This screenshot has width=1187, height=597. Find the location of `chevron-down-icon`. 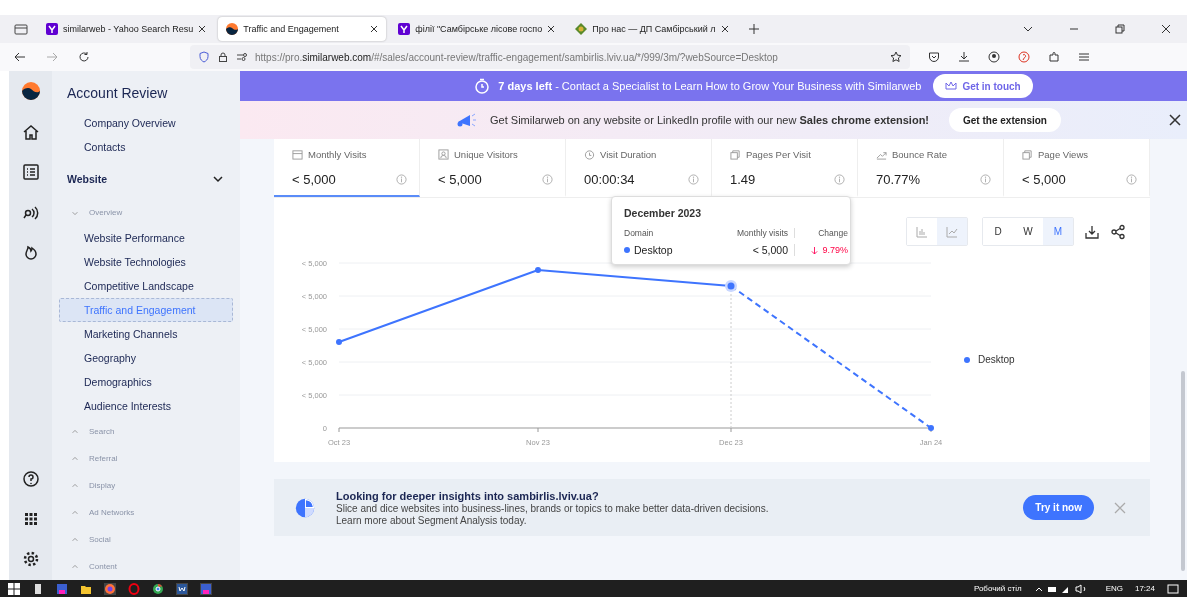

chevron-down-icon is located at coordinates (1028, 29).